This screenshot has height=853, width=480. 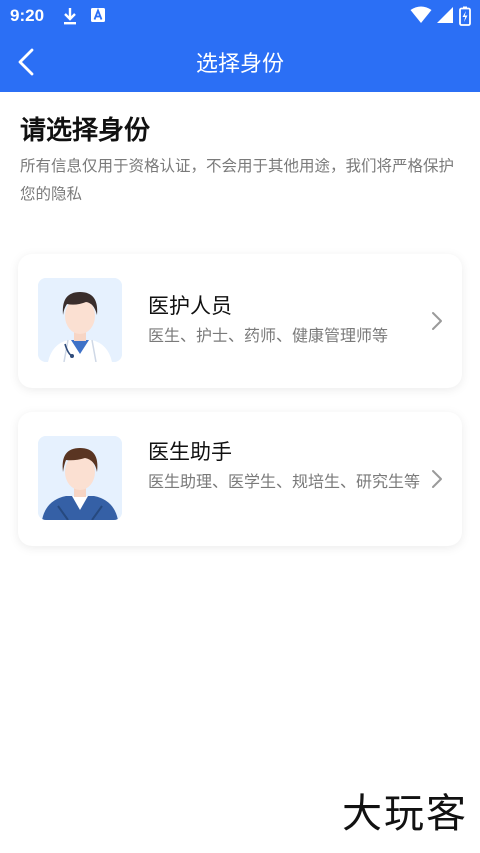 What do you see at coordinates (70, 16) in the screenshot?
I see `download-icon` at bounding box center [70, 16].